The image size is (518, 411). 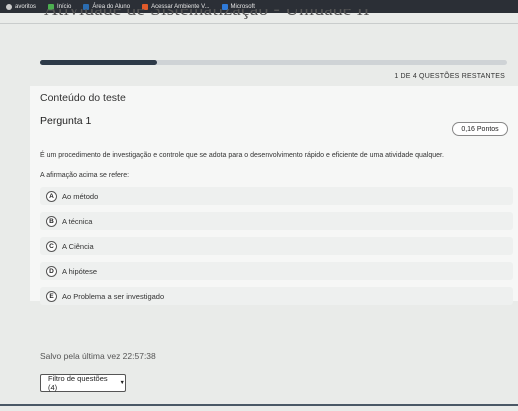 What do you see at coordinates (207, 14) in the screenshot?
I see `page-title-text: Atividade de Sistematização - Unidade II` at bounding box center [207, 14].